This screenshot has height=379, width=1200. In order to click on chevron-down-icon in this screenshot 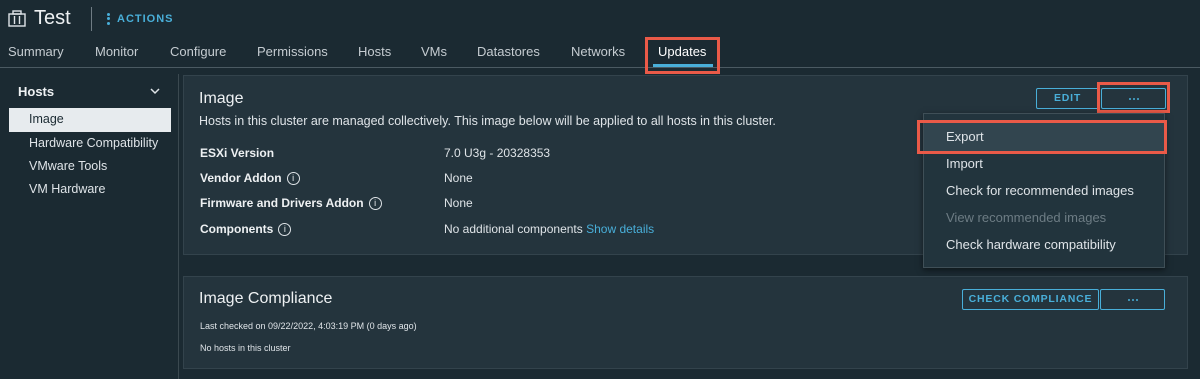, I will do `click(155, 91)`.